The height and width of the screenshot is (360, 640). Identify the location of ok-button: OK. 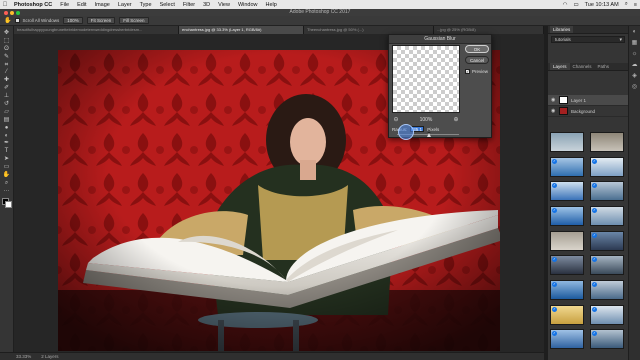
(477, 49).